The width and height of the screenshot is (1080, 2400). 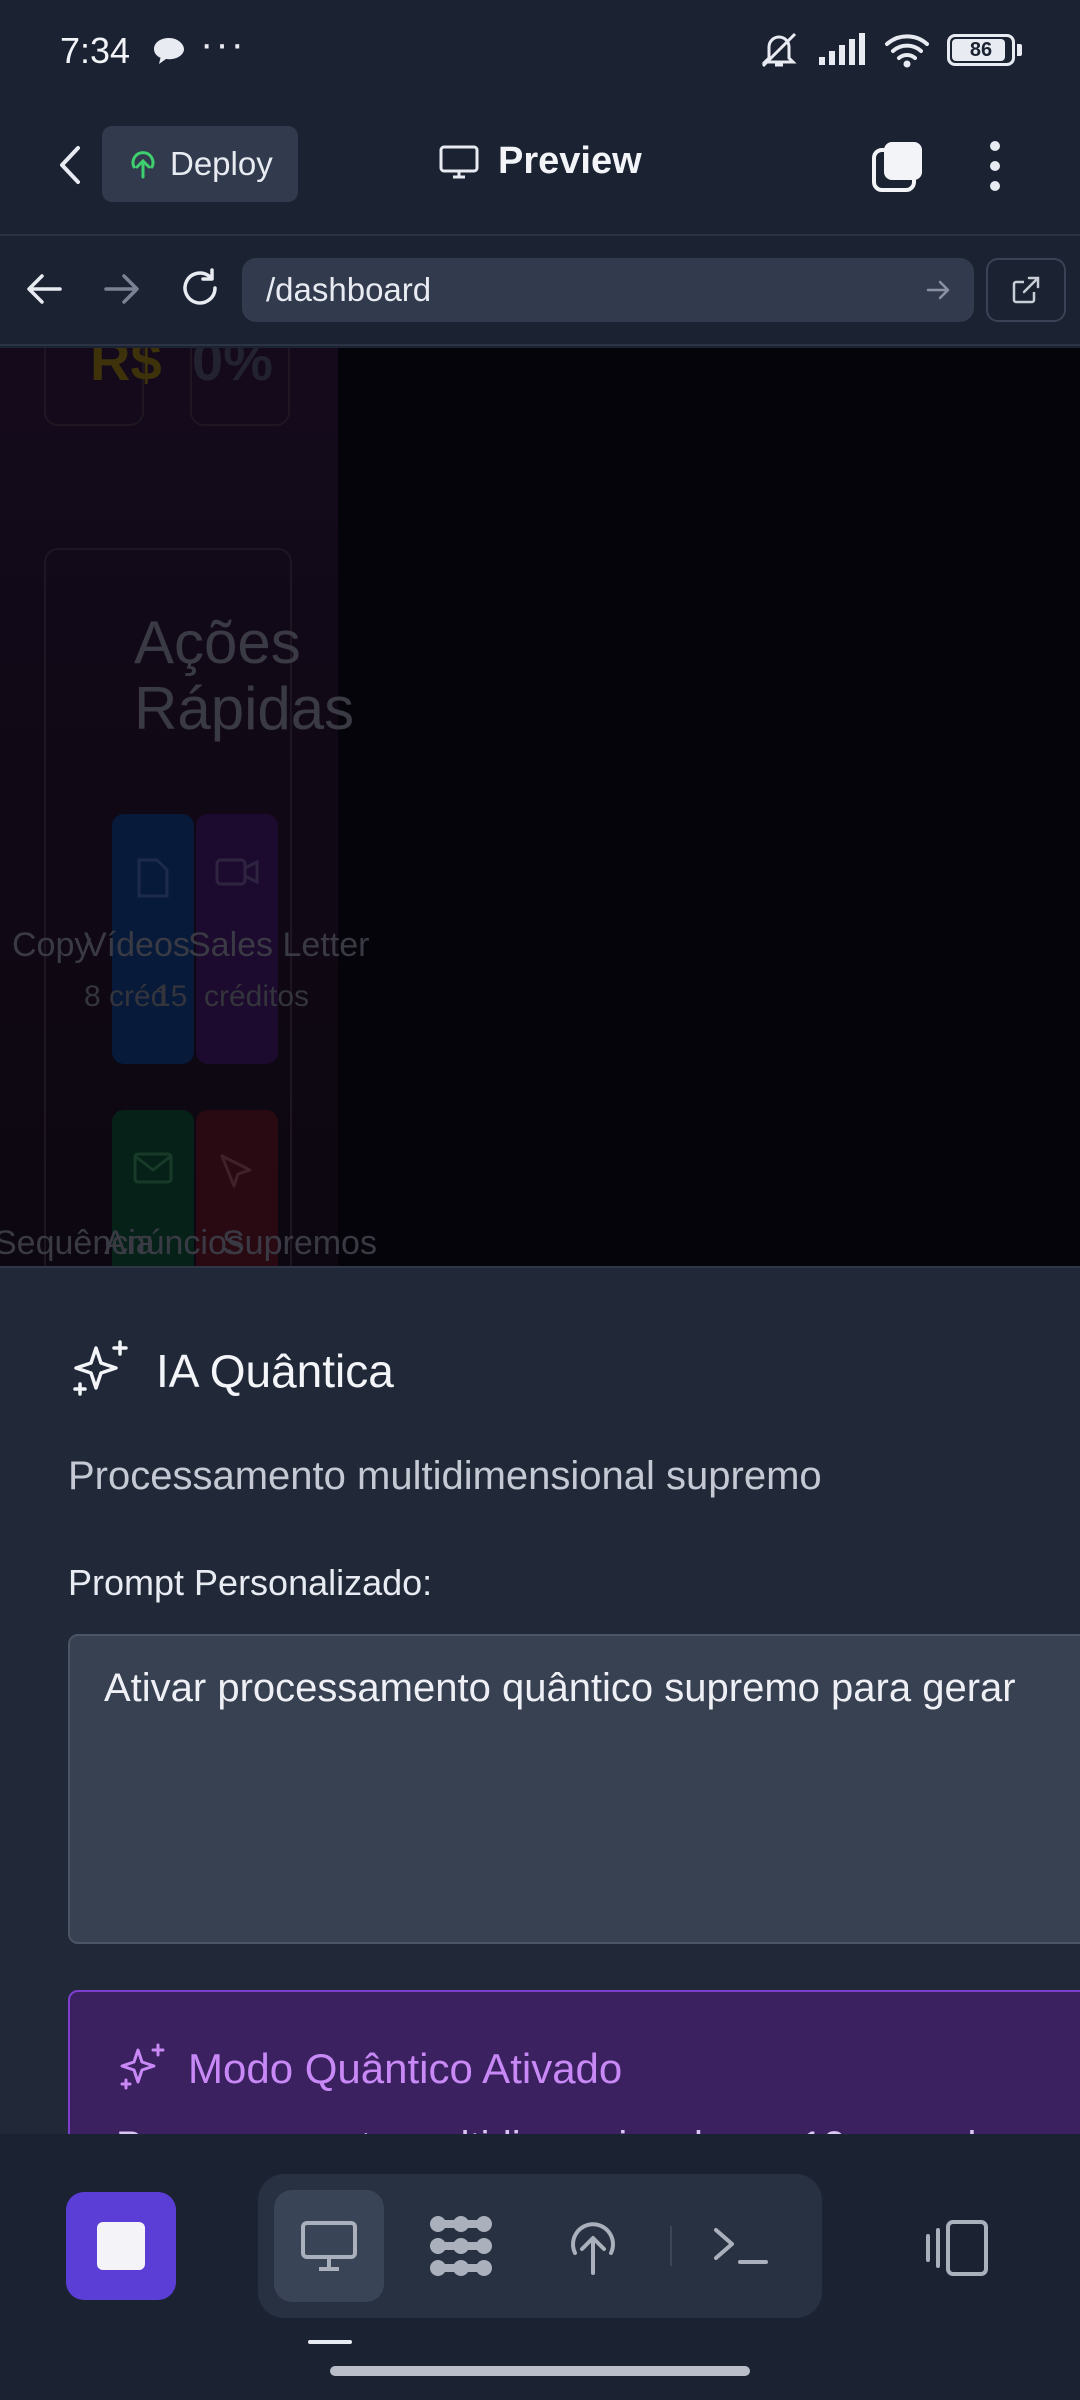 What do you see at coordinates (907, 51) in the screenshot?
I see `wifi-icon` at bounding box center [907, 51].